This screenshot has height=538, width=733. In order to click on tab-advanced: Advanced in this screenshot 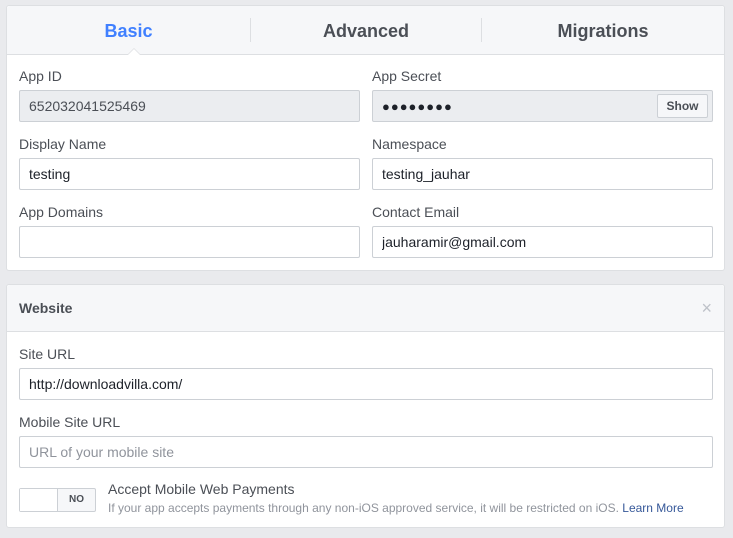, I will do `click(366, 30)`.